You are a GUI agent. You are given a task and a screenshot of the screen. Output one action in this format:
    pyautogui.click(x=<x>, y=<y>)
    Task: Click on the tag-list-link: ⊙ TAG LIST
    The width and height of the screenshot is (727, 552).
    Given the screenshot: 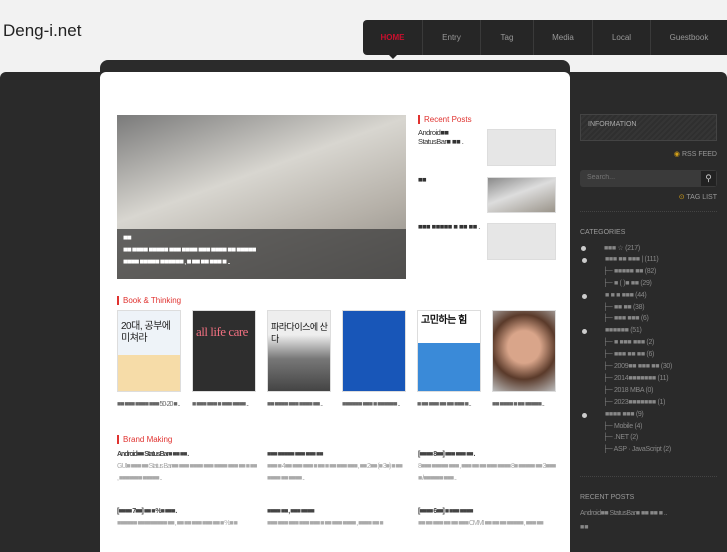 What is the action you would take?
    pyautogui.click(x=648, y=197)
    